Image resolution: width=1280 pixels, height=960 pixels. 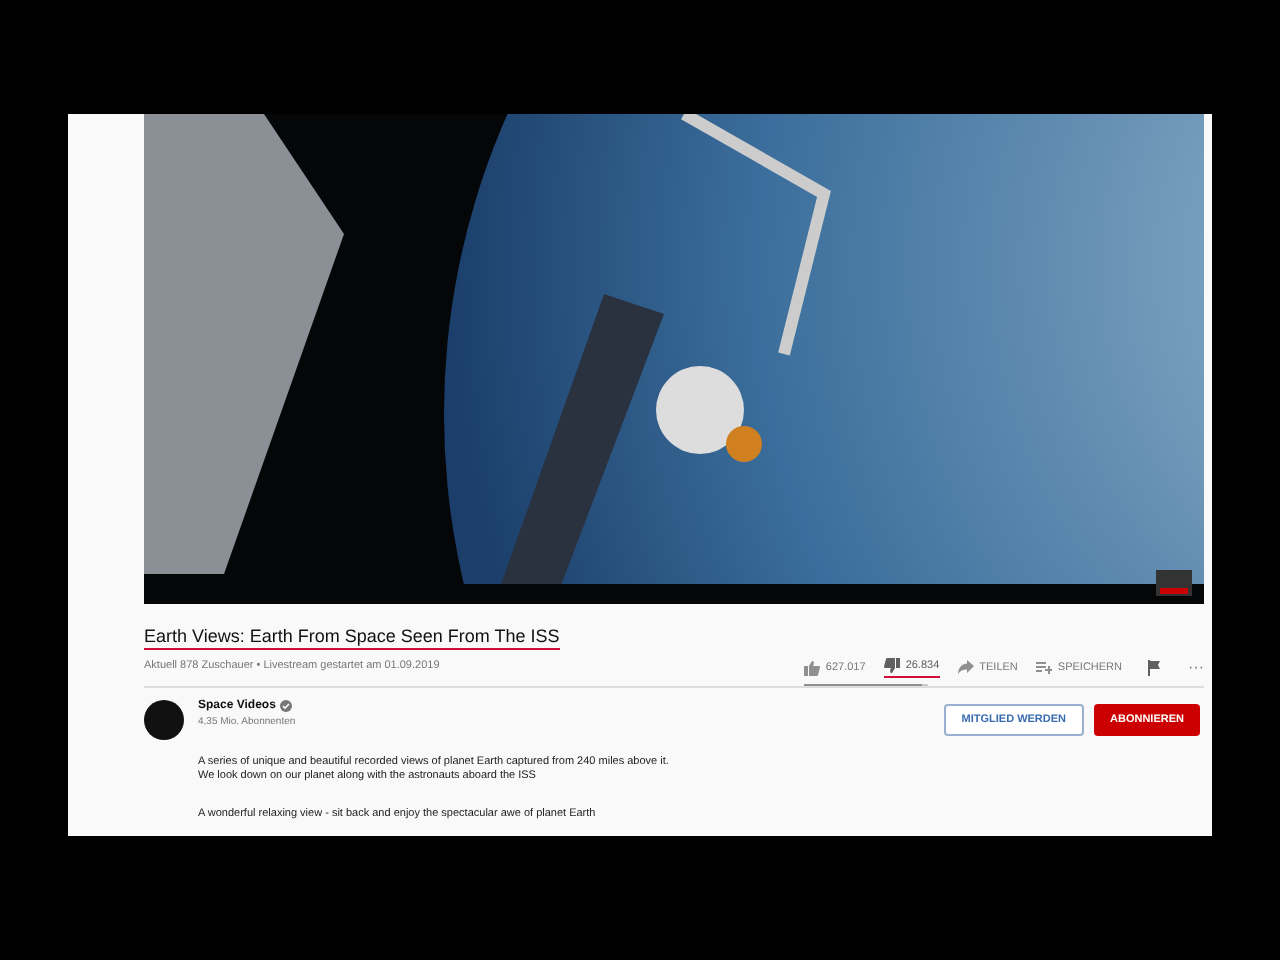 I want to click on thumbs-down-icon, so click(x=891, y=666).